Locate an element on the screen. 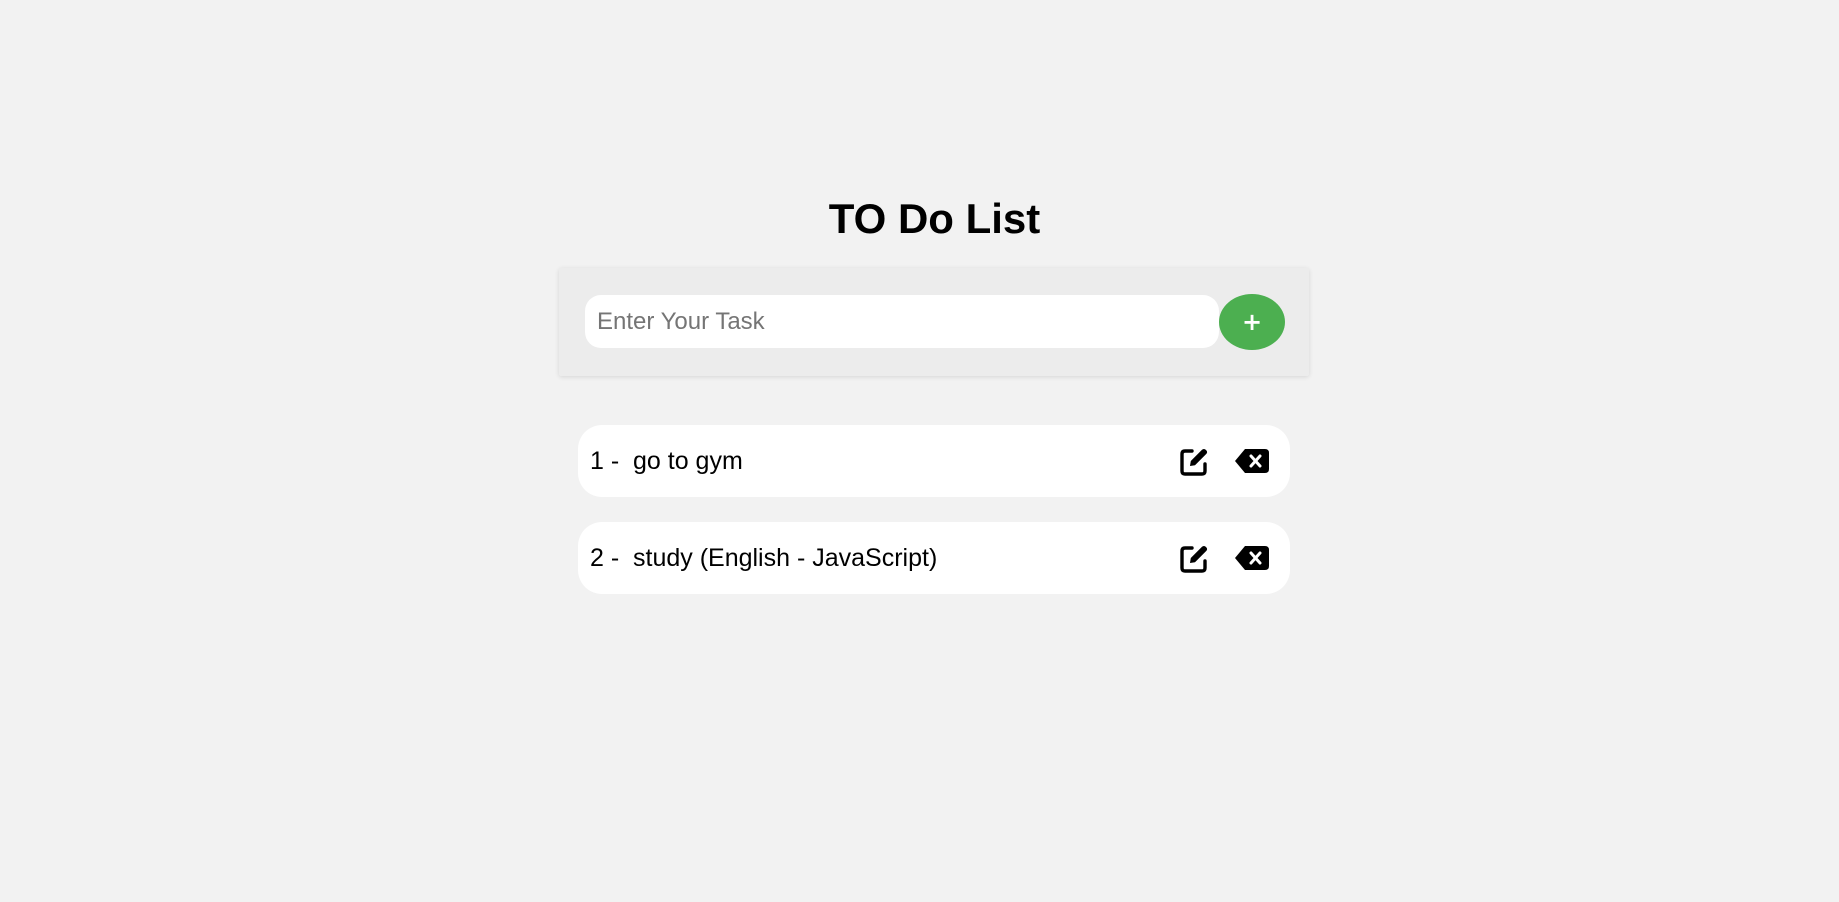 The width and height of the screenshot is (1839, 902). task-item: 1 - go to gym is located at coordinates (934, 461).